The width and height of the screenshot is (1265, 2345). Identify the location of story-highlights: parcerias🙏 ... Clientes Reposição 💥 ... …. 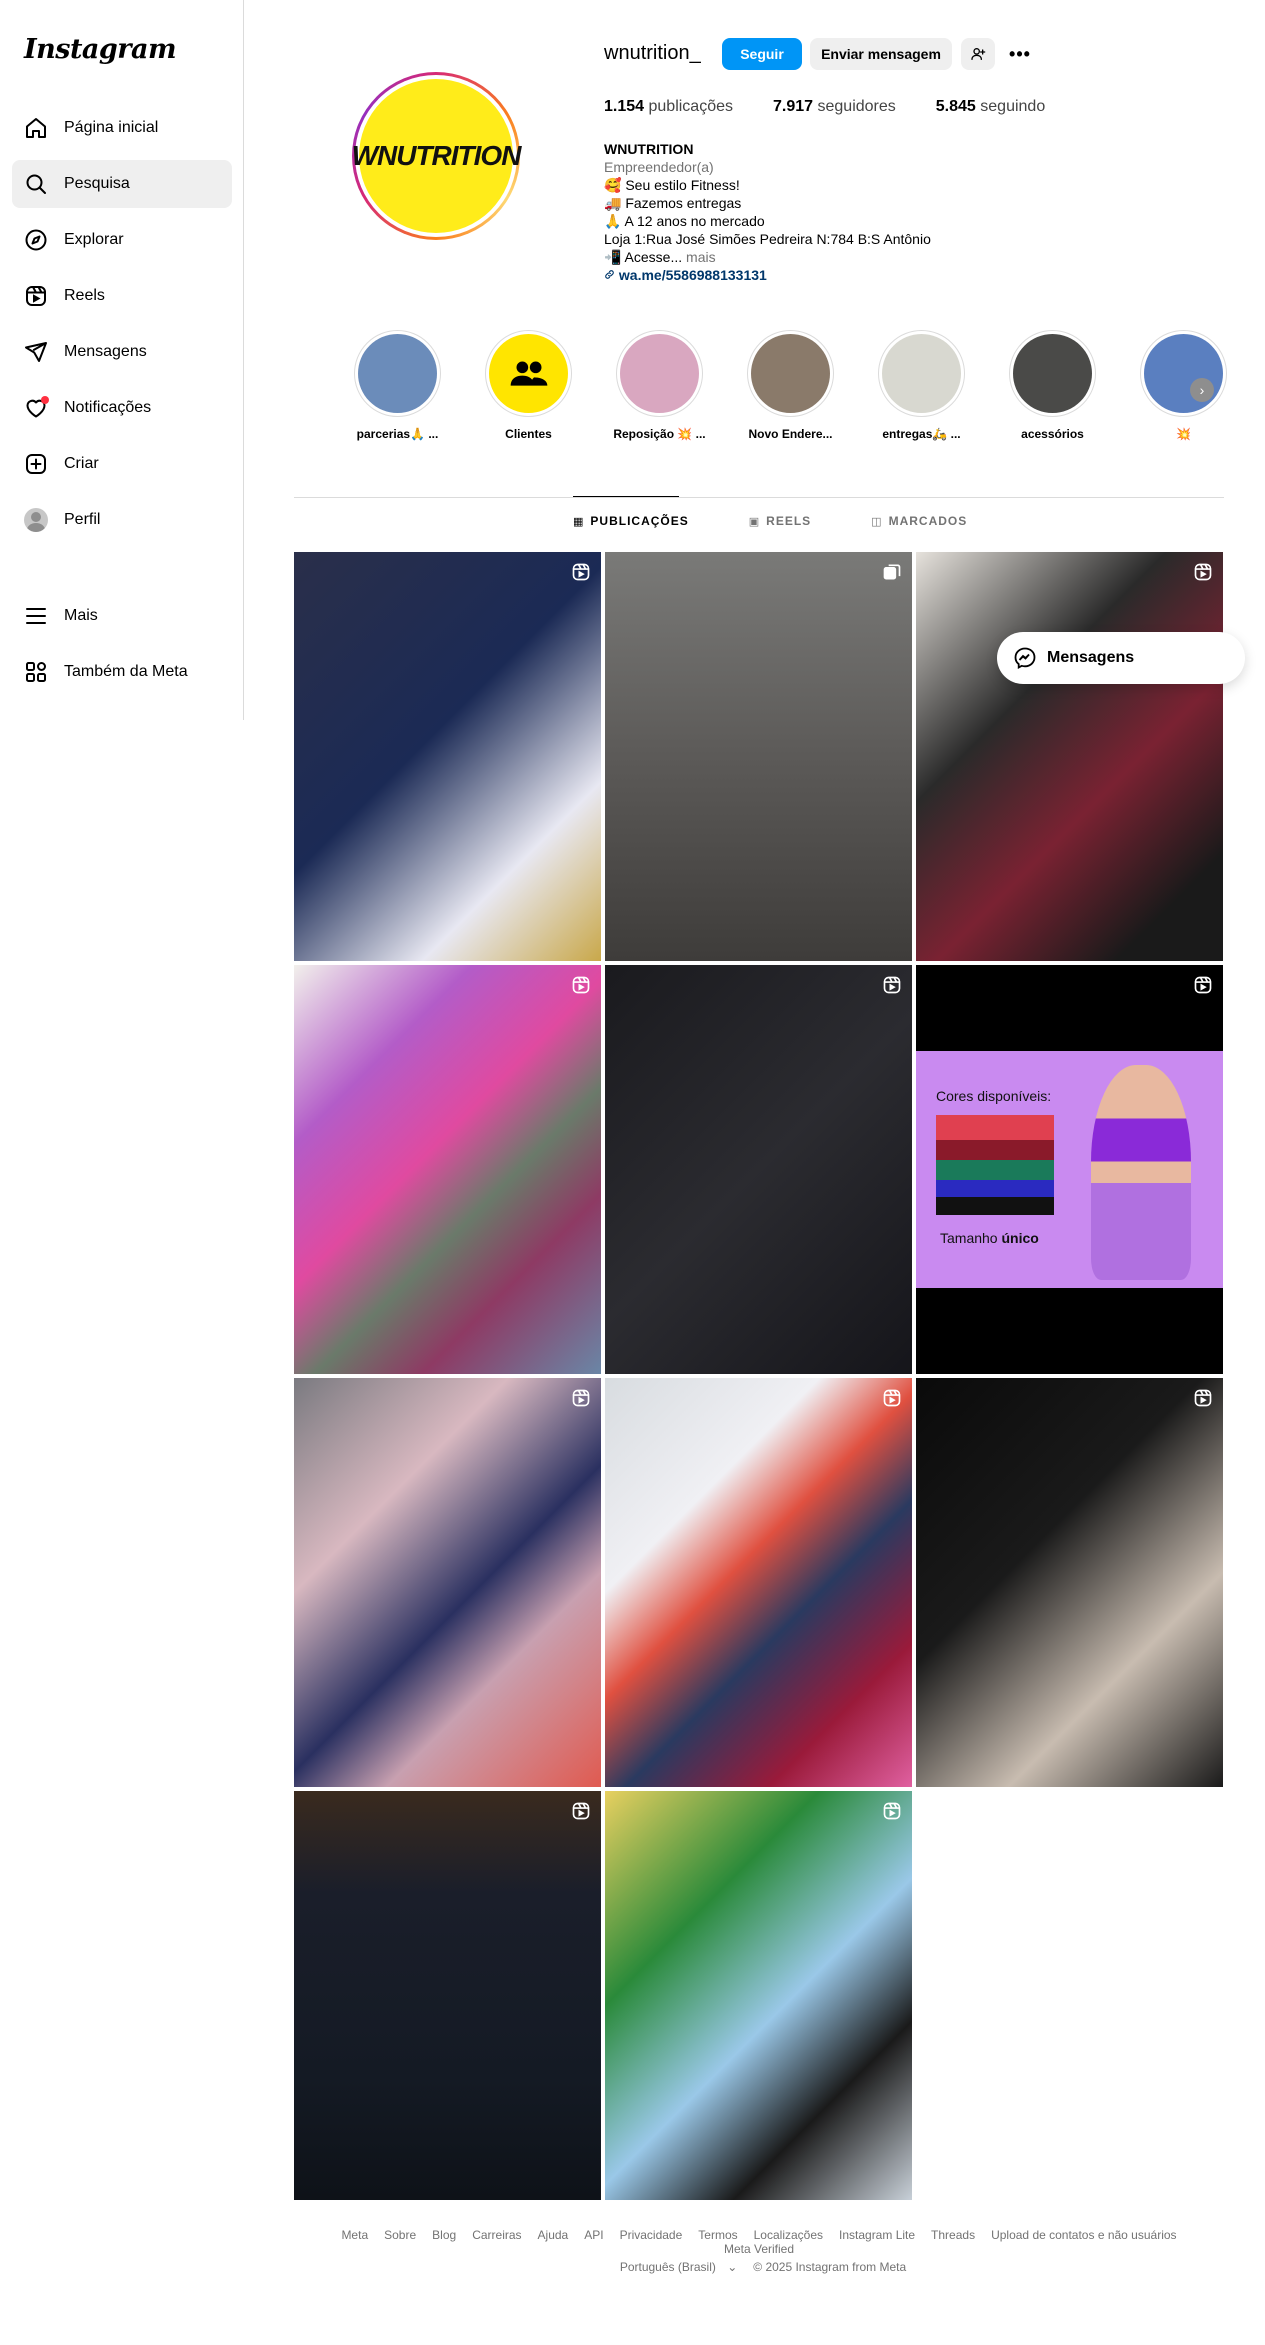
(790, 385).